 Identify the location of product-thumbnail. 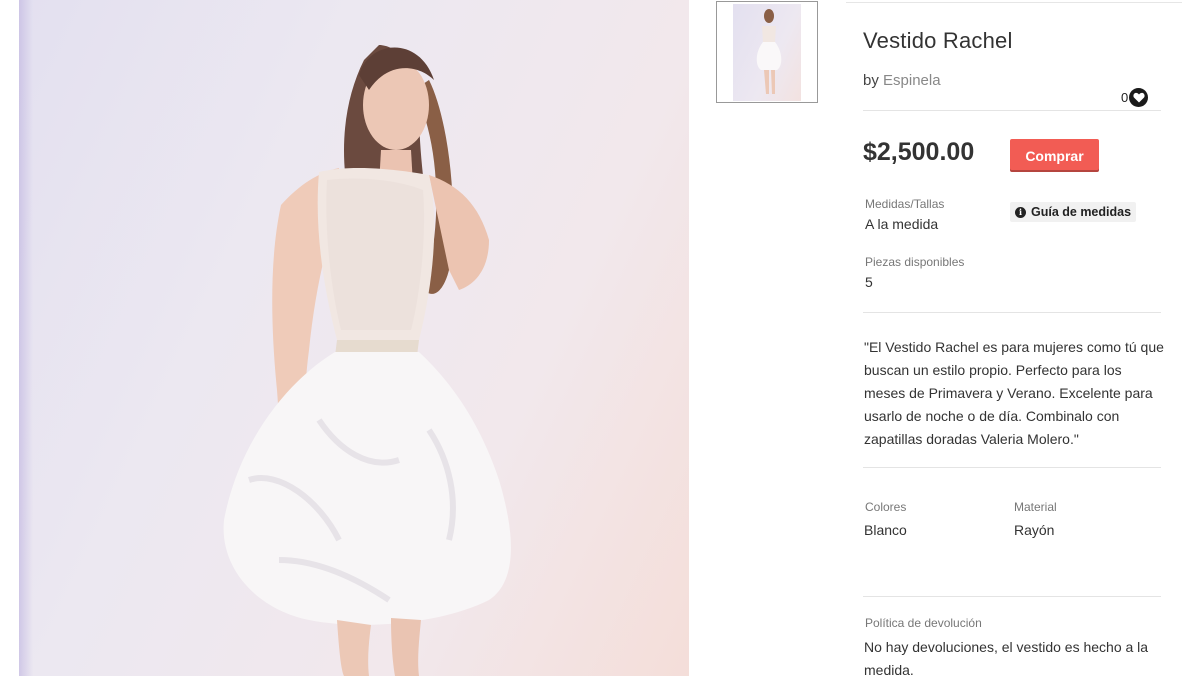
(767, 52).